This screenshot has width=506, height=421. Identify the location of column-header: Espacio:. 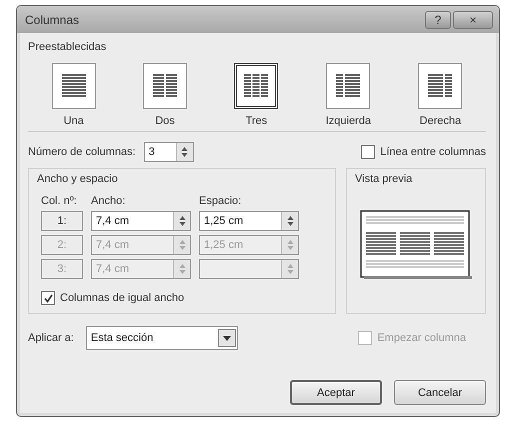
(220, 201).